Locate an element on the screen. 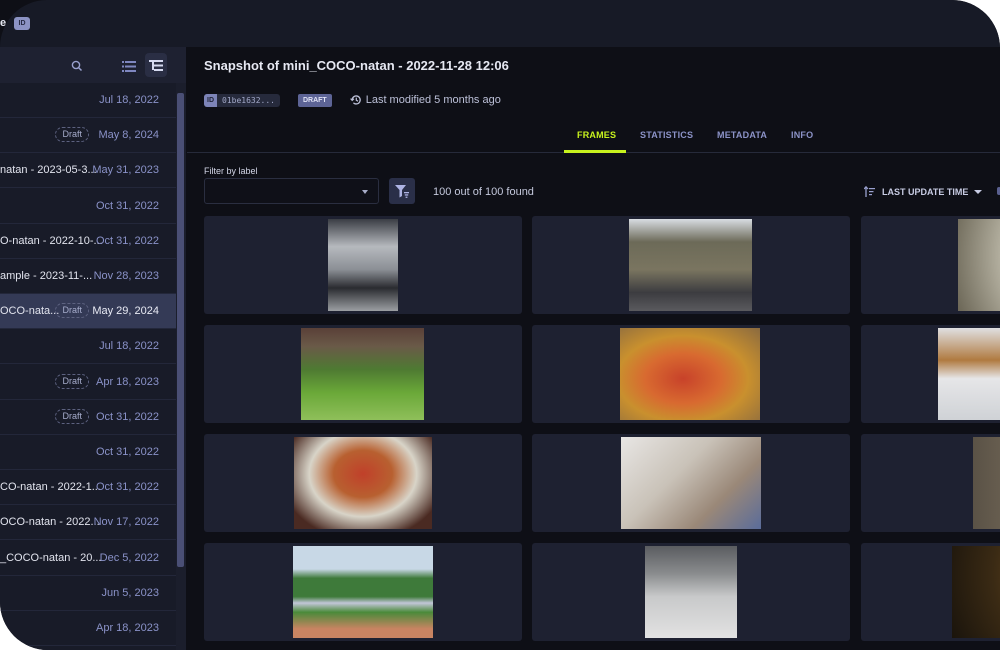 The height and width of the screenshot is (650, 1000). list-item: O-natan - 2022-10-... Oct 31, 2022 is located at coordinates (88, 241).